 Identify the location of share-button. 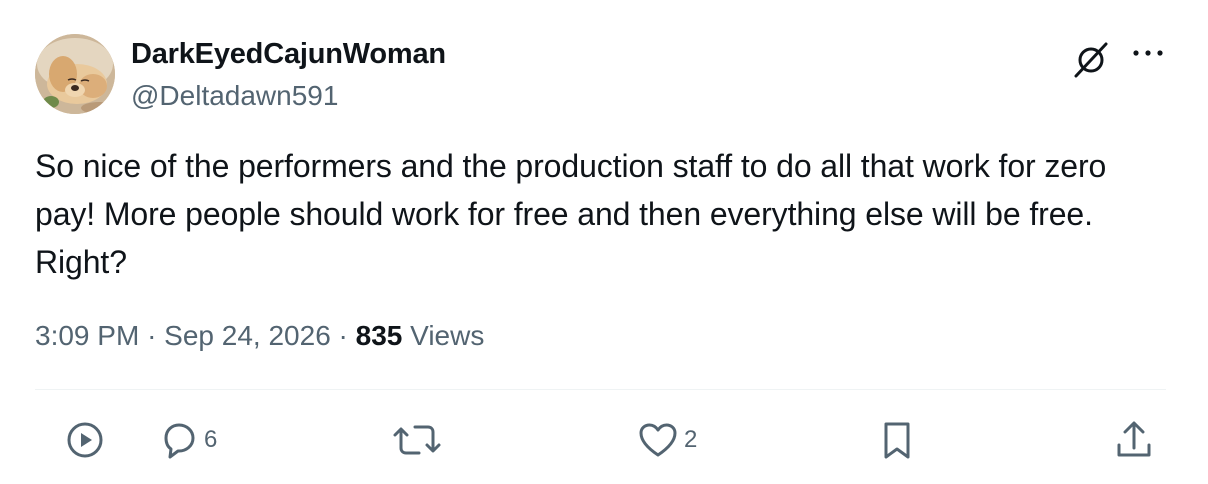
(1134, 440).